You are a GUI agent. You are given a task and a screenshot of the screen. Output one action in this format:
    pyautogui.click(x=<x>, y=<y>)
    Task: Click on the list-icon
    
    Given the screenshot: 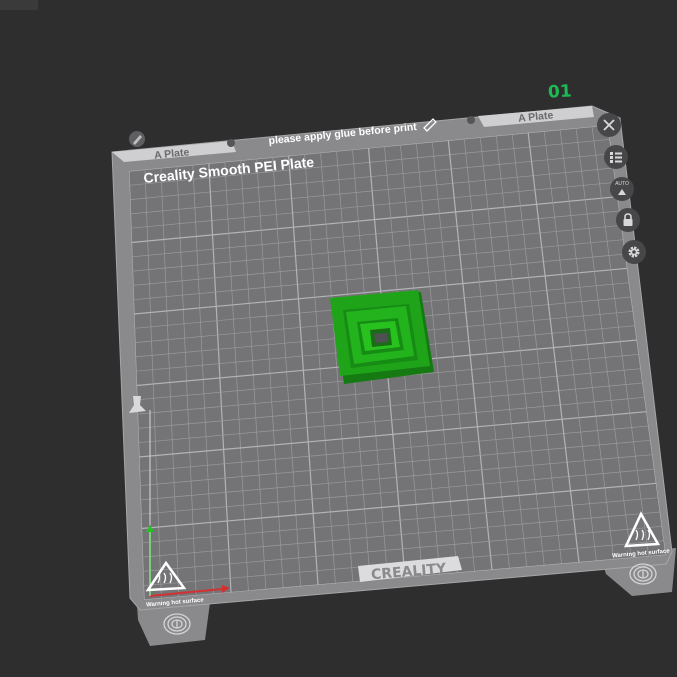 What is the action you would take?
    pyautogui.click(x=616, y=157)
    